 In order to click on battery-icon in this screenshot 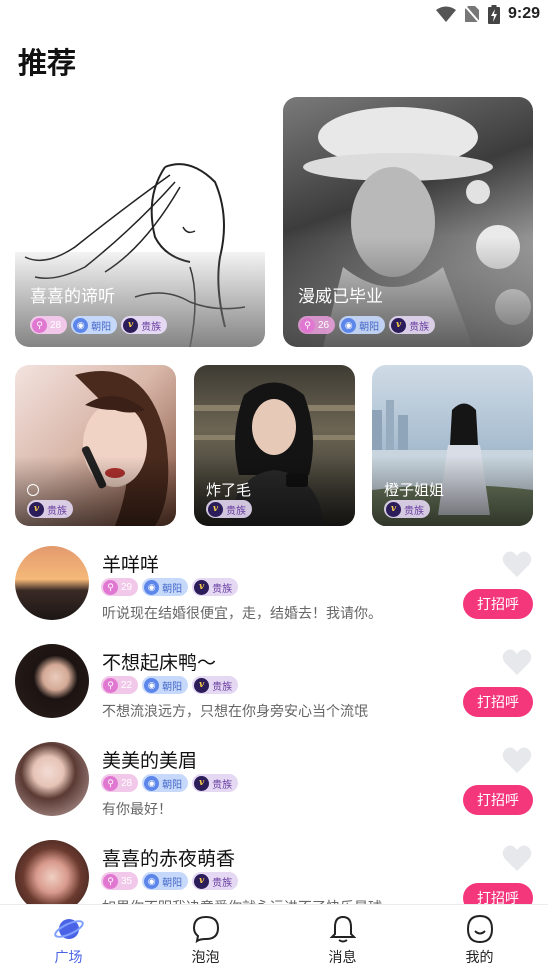, I will do `click(493, 14)`.